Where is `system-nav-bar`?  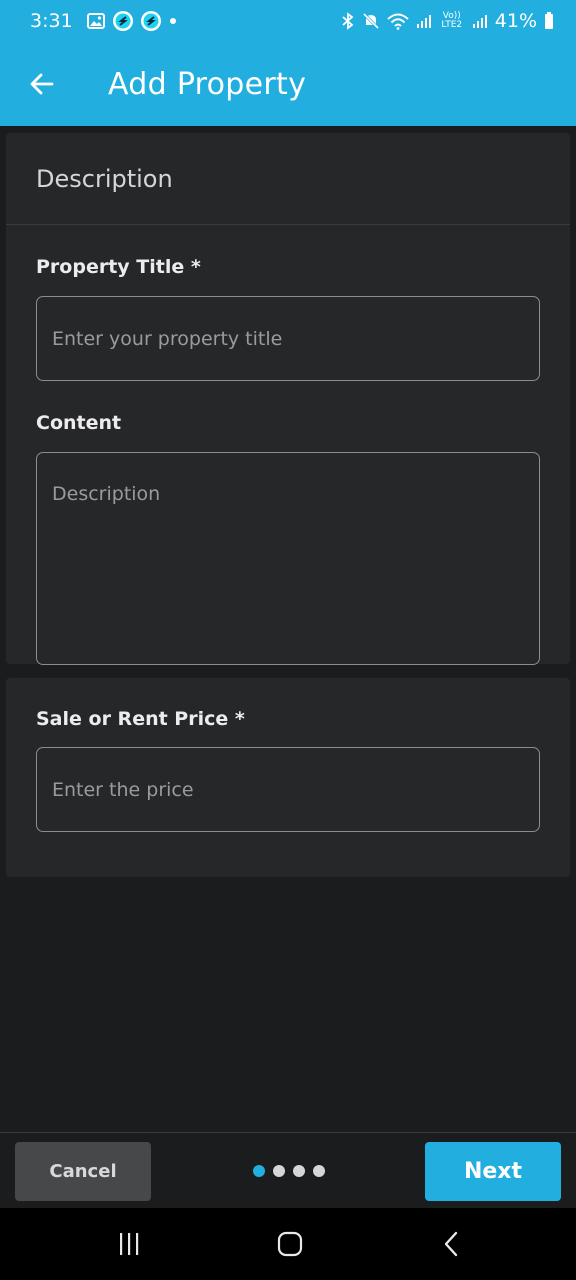
system-nav-bar is located at coordinates (288, 1244).